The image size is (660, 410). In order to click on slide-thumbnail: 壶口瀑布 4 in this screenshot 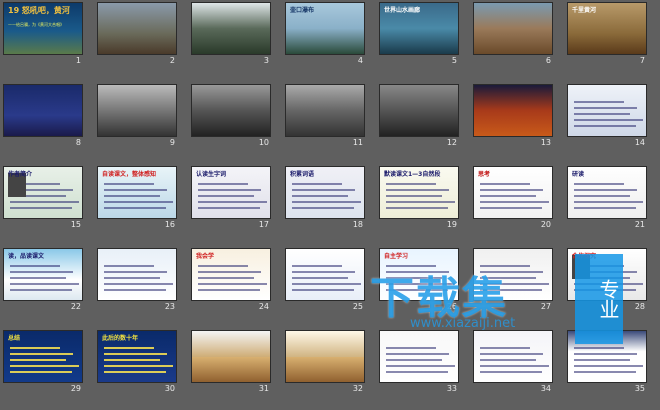, I will do `click(325, 35)`.